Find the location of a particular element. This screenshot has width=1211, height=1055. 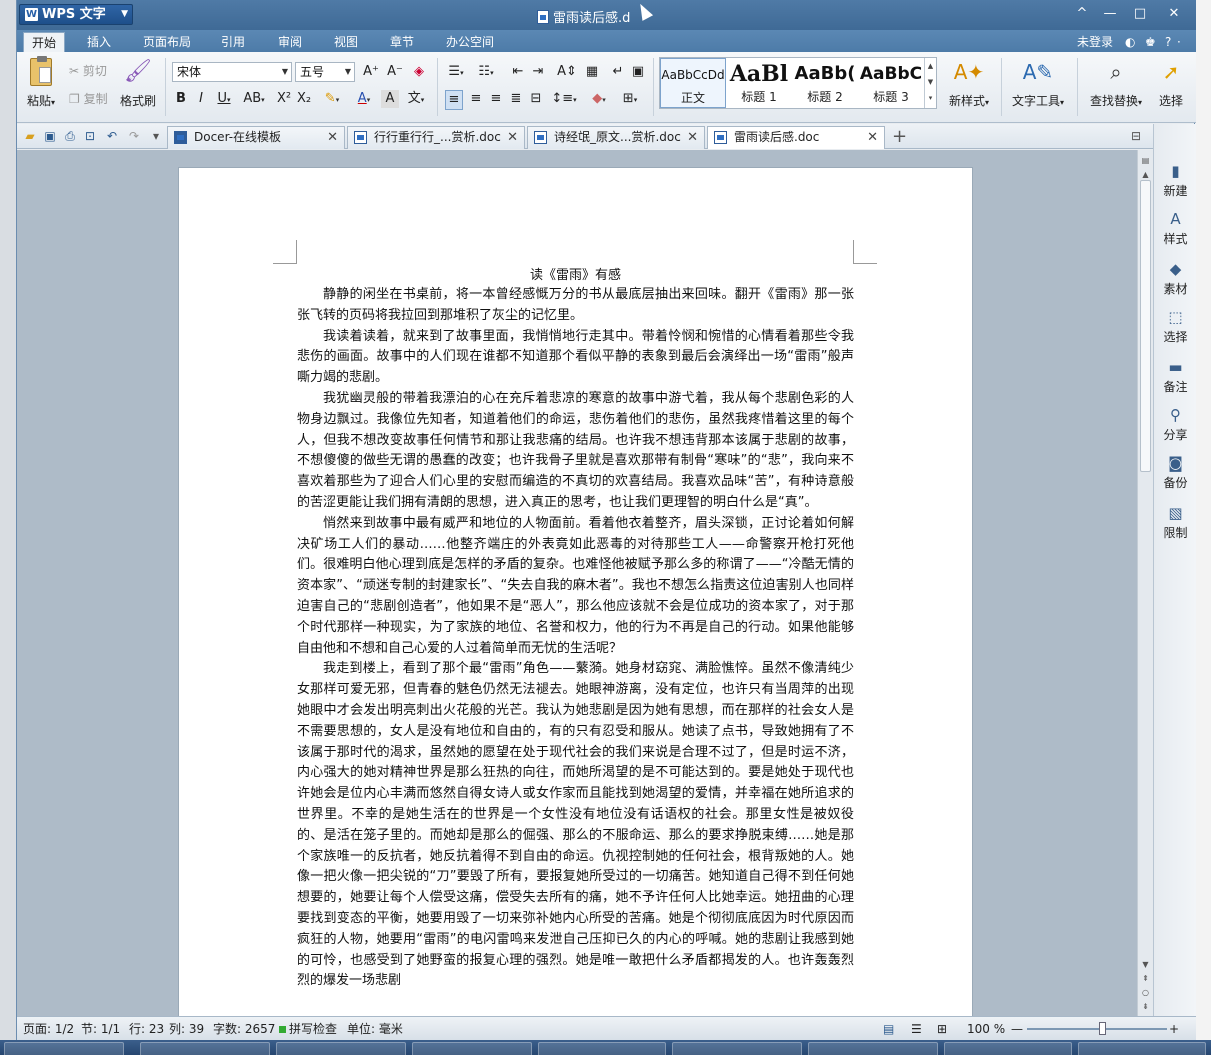

ribbon-collapse-button: ^ is located at coordinates (1082, 14).